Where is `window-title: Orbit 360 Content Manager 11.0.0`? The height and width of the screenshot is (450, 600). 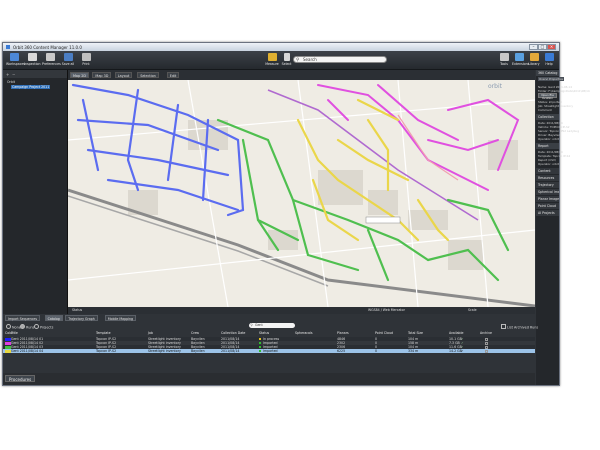
window-title: Orbit 360 Content Manager 11.0.0 is located at coordinates (47, 47).